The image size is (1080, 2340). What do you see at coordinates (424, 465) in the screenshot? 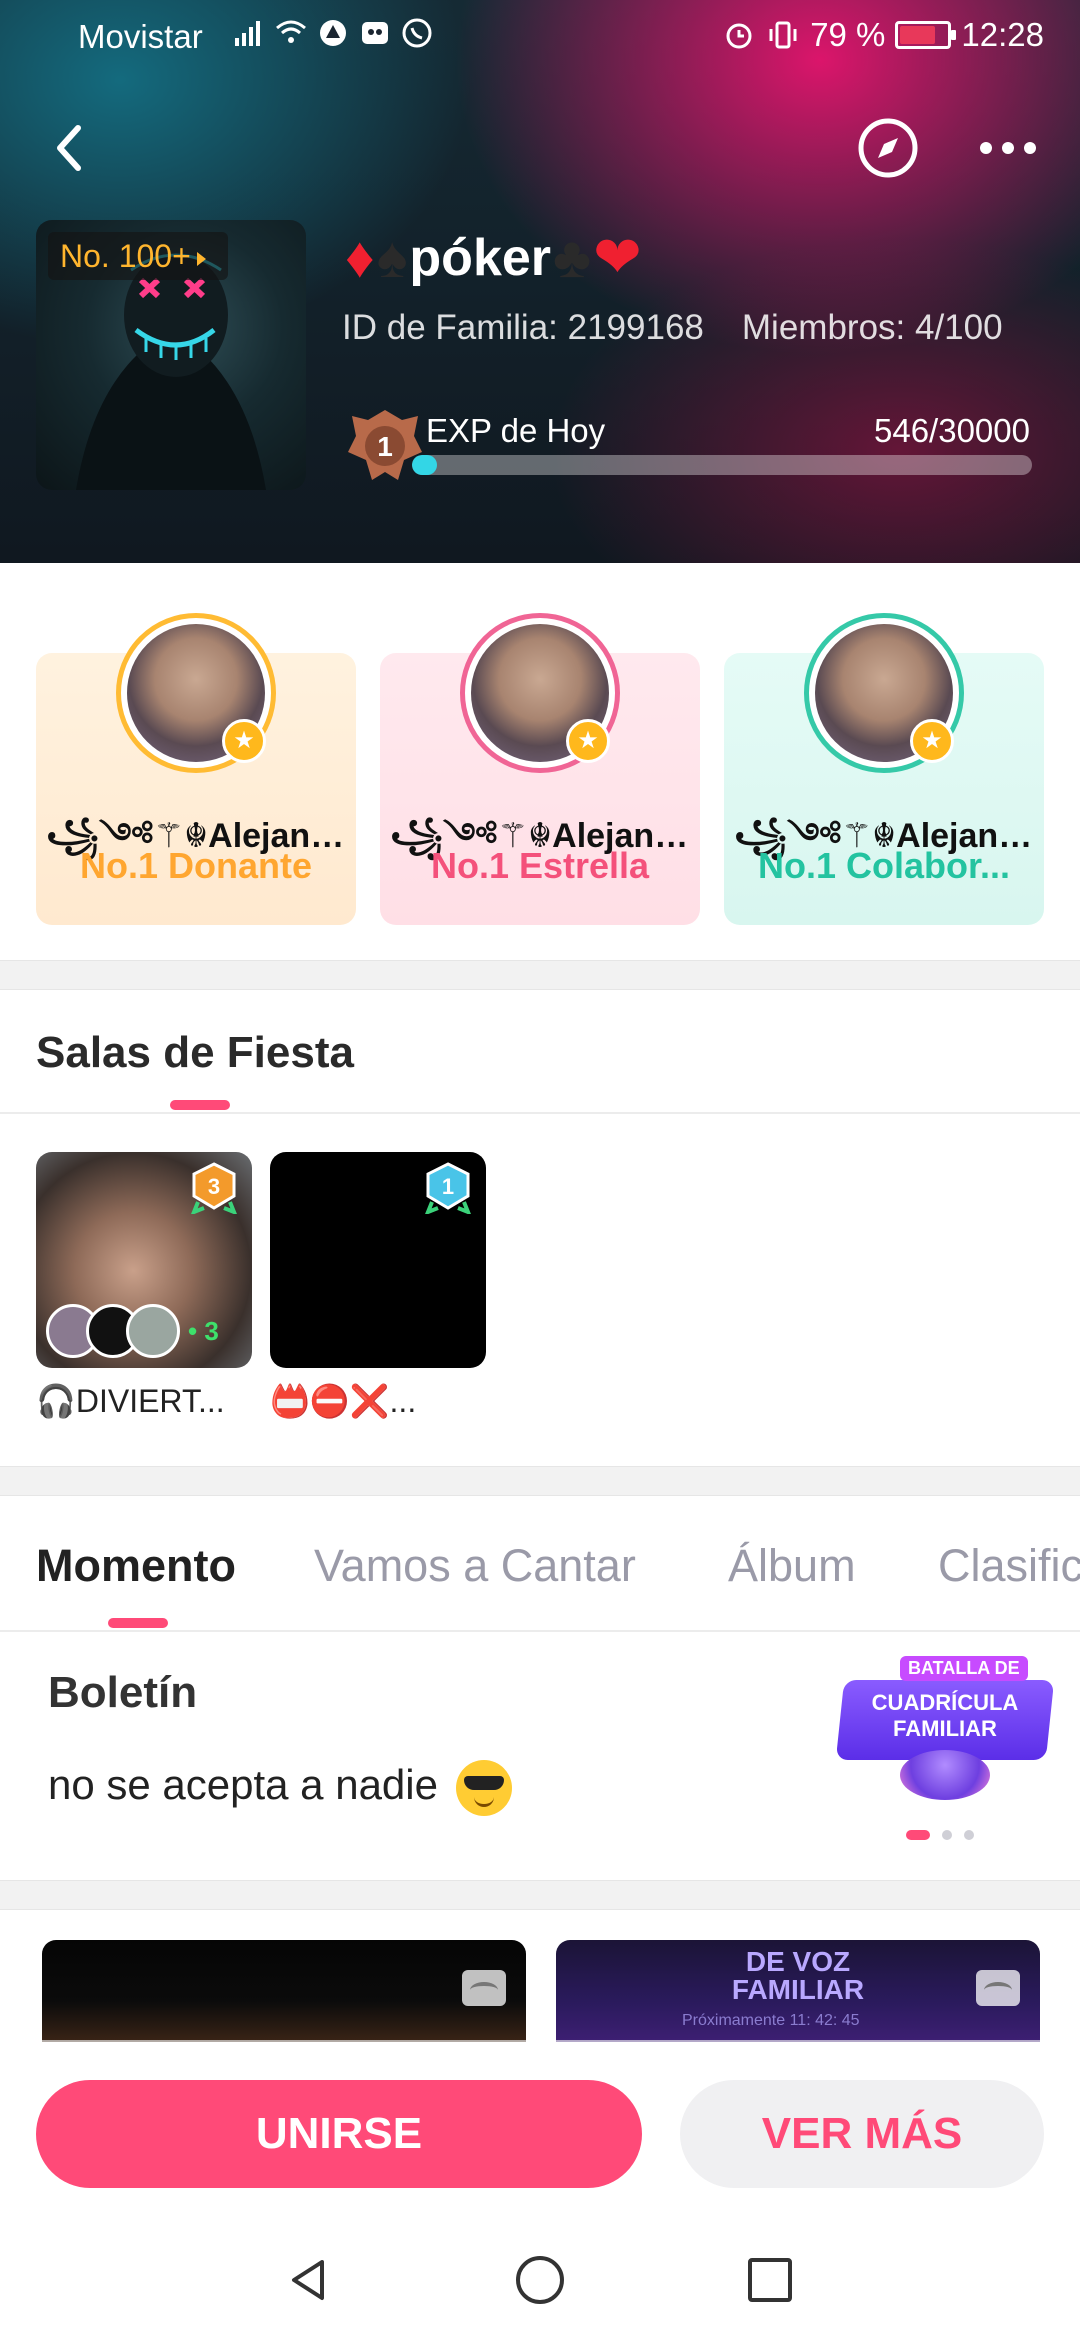
I see `exp-progress-fill` at bounding box center [424, 465].